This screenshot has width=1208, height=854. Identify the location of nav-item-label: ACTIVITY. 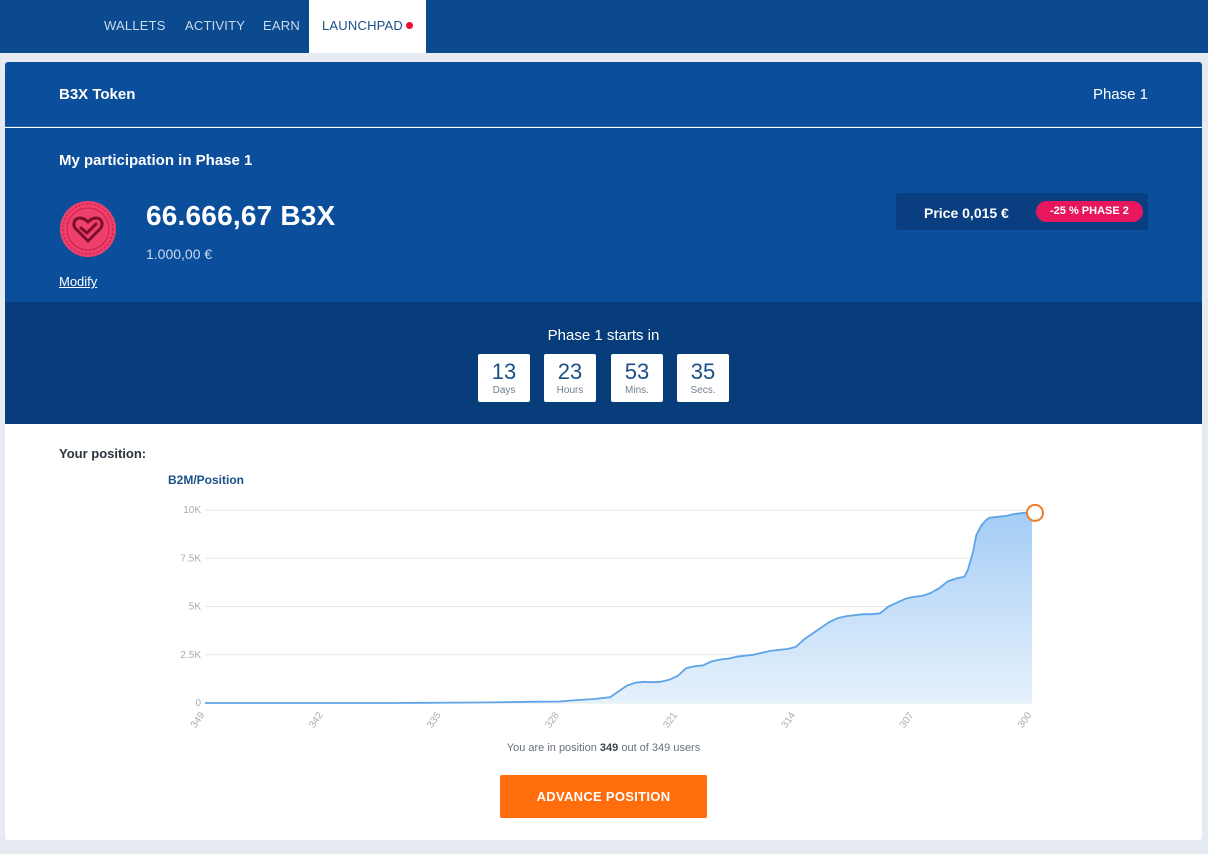
(215, 25).